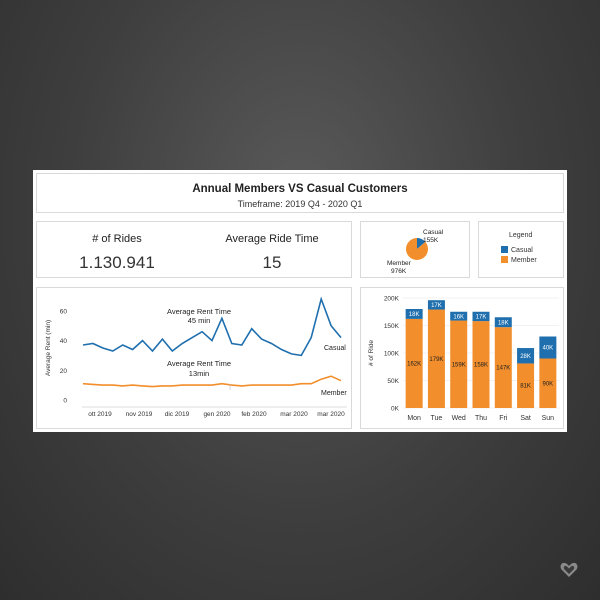 The image size is (600, 600). Describe the element at coordinates (548, 384) in the screenshot. I see `bar-member-label-sun: 90K` at that location.